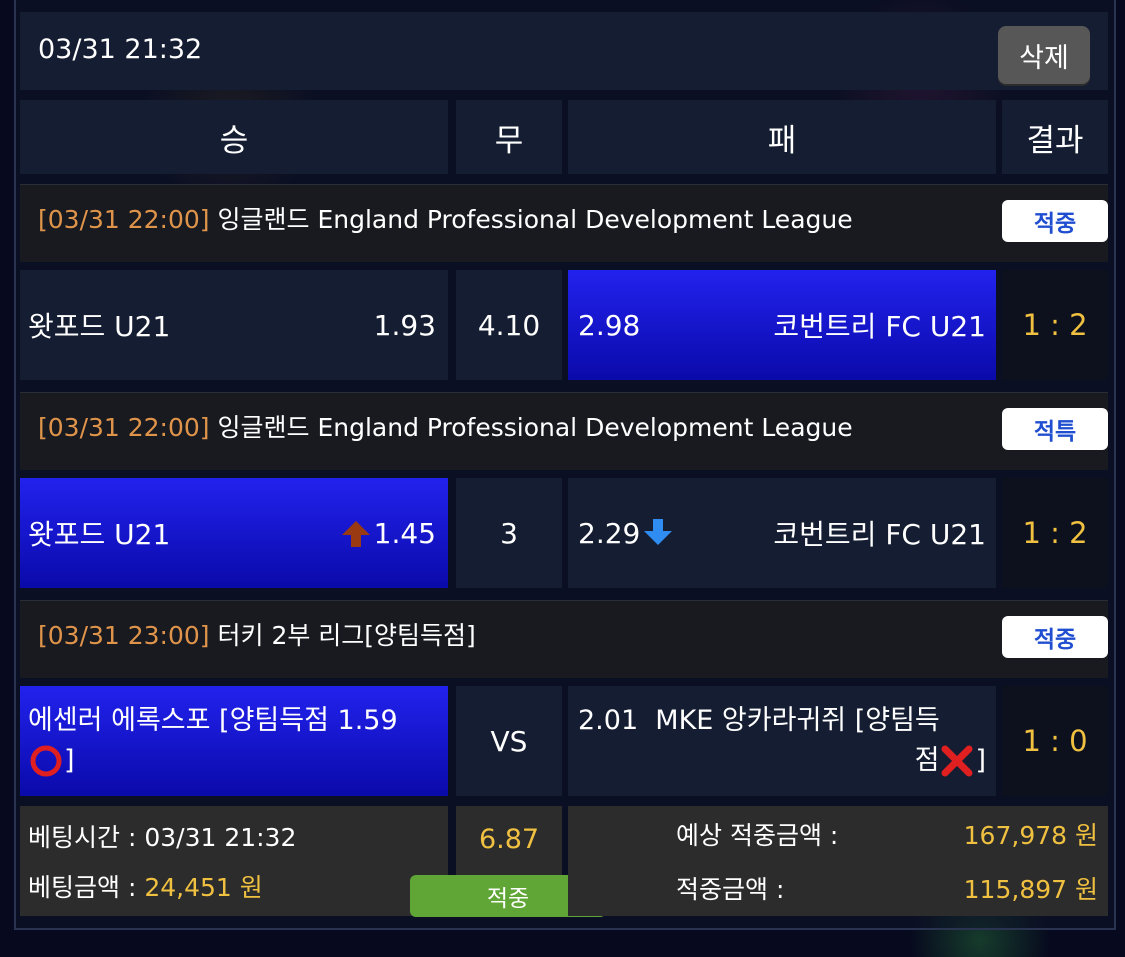 The height and width of the screenshot is (957, 1125). I want to click on draw-odds-cell: 3, so click(509, 533).